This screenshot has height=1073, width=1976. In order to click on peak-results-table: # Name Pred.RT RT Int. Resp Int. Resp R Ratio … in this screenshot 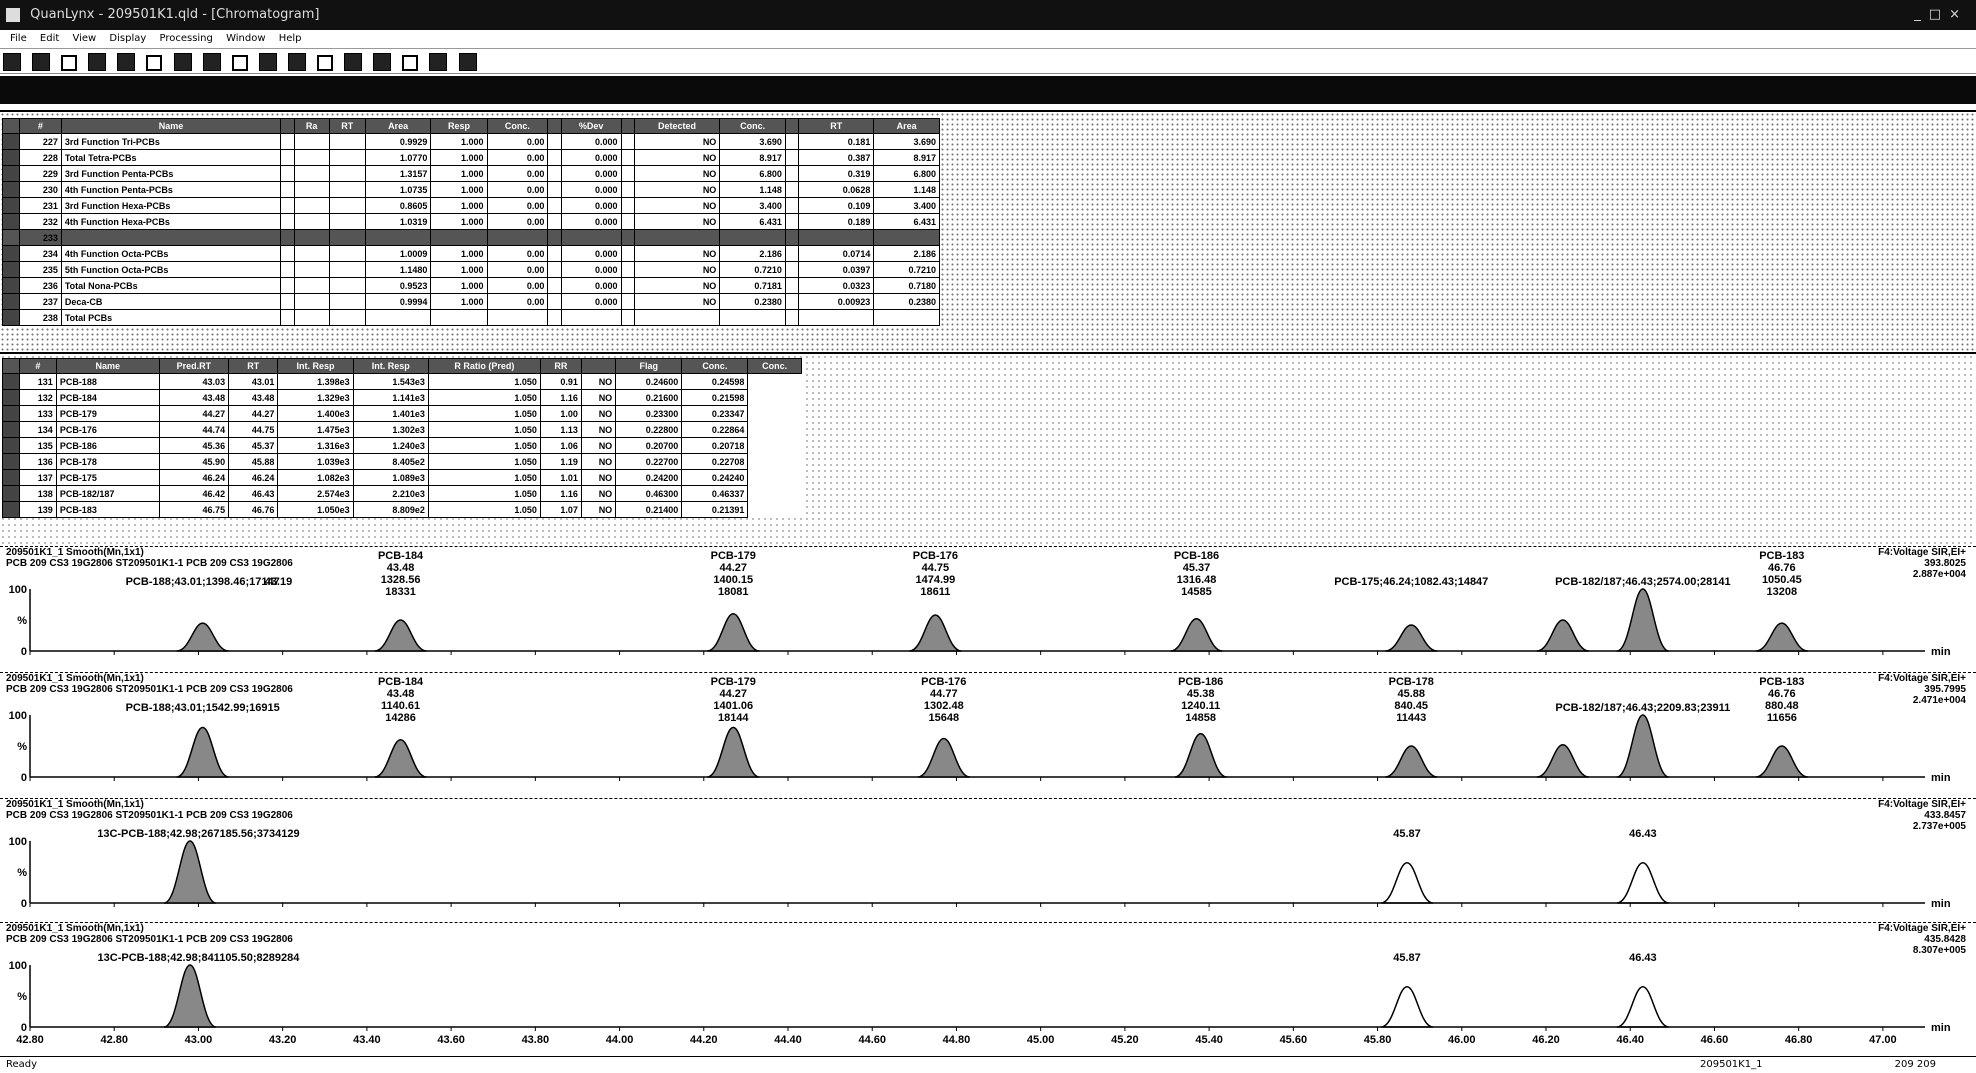, I will do `click(402, 438)`.